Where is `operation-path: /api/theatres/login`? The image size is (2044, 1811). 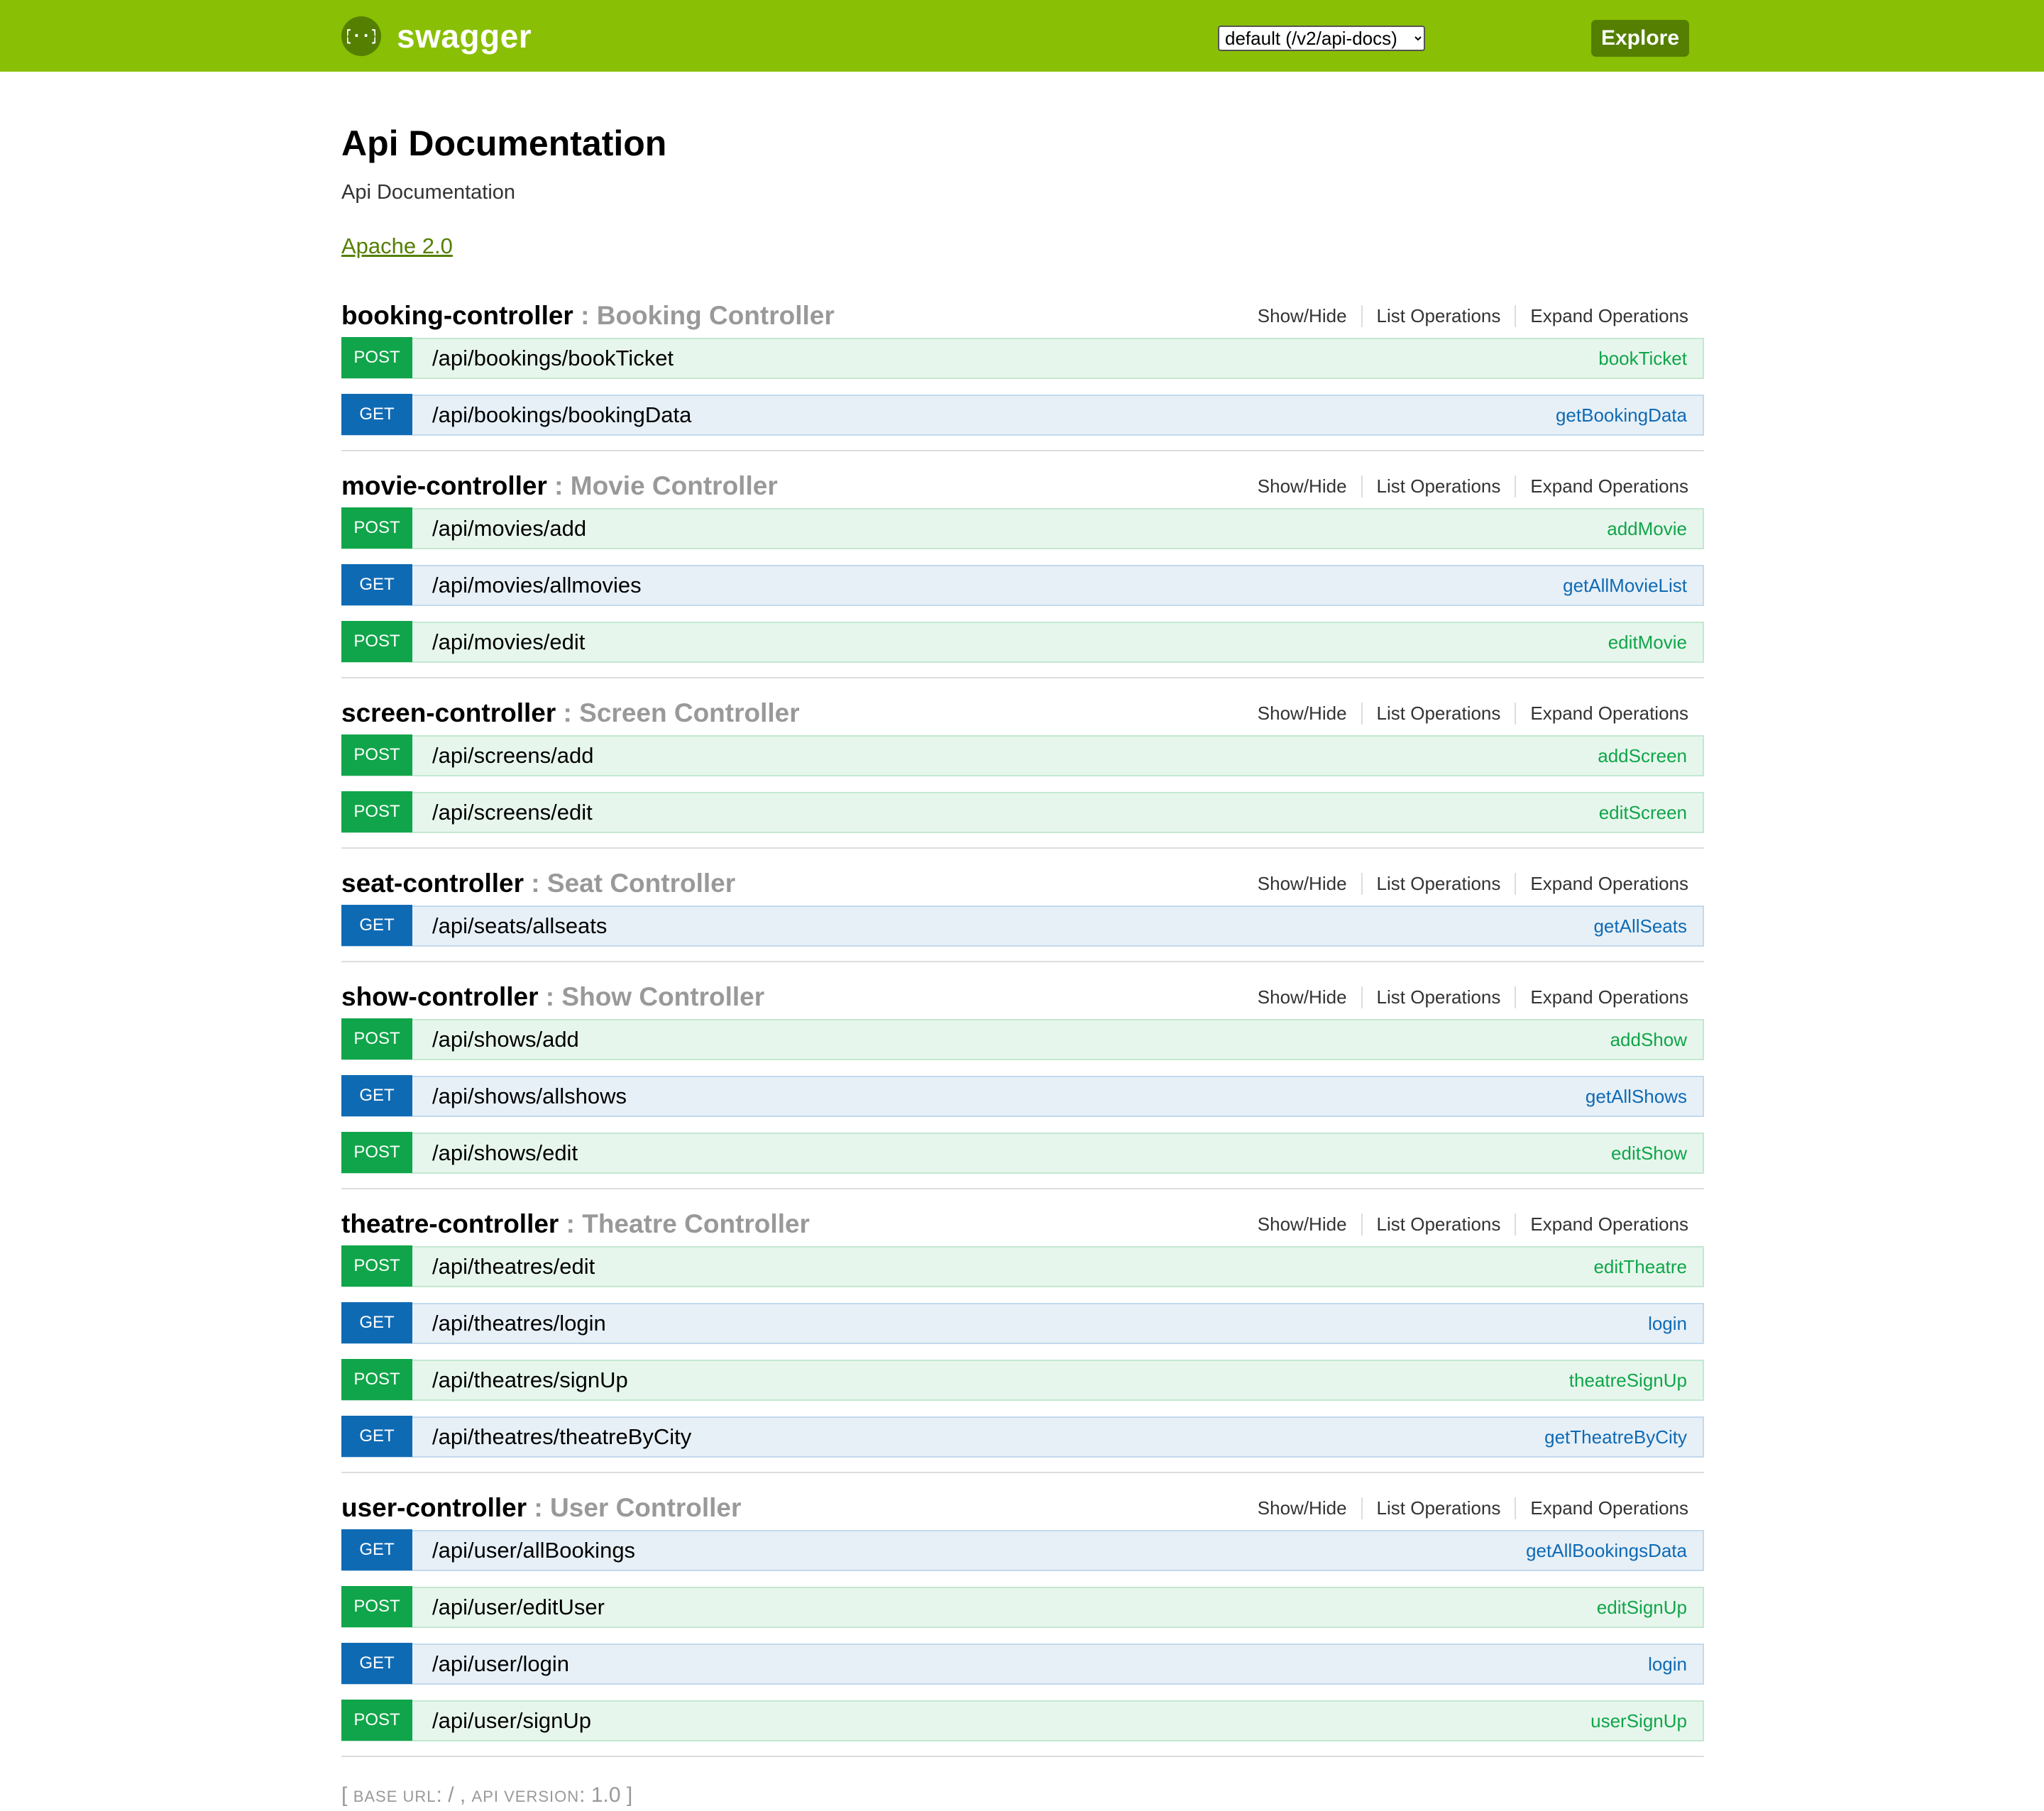 operation-path: /api/theatres/login is located at coordinates (519, 1323).